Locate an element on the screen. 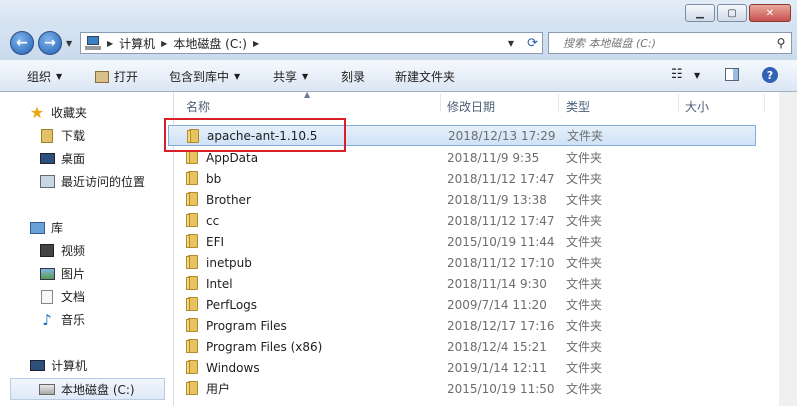  burn-button: 刻录 is located at coordinates (353, 76).